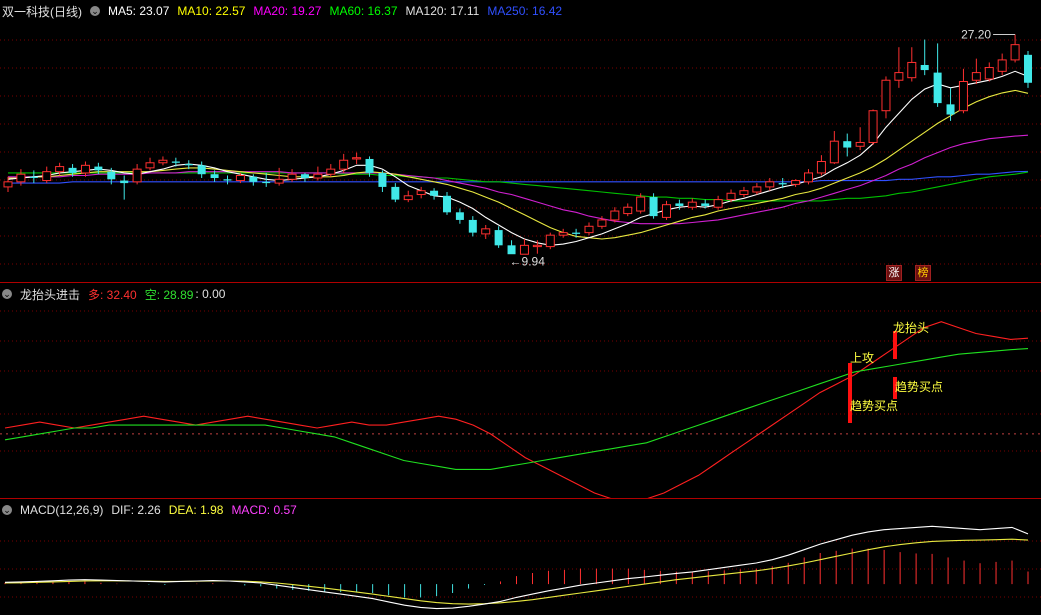 This screenshot has width=1041, height=615. Describe the element at coordinates (874, 406) in the screenshot. I see `signal-trend-buy-1: 趋势买点` at that location.